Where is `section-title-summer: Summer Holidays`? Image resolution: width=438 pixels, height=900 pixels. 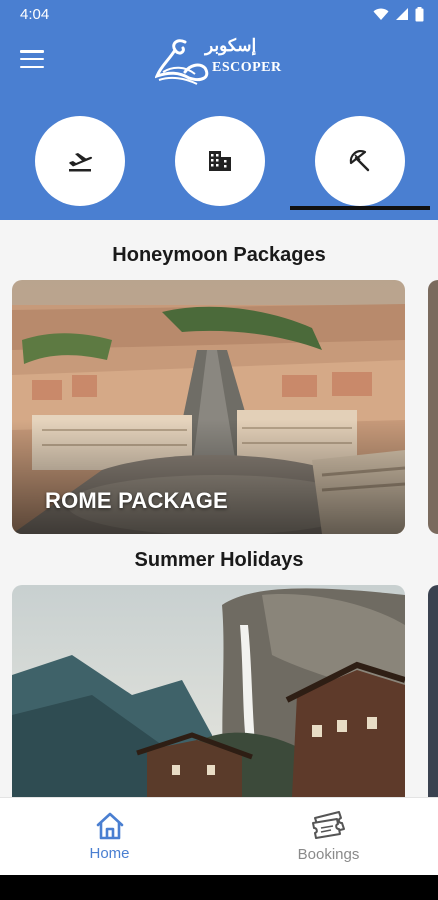 section-title-summer: Summer Holidays is located at coordinates (219, 560).